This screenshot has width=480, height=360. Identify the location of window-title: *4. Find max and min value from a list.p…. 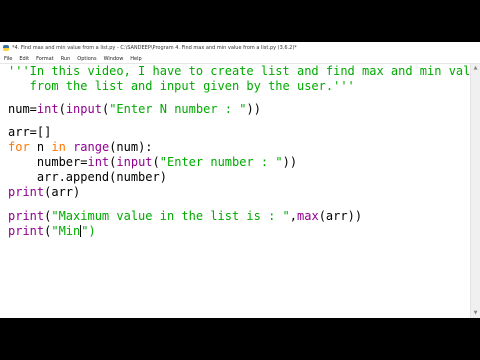
(154, 48).